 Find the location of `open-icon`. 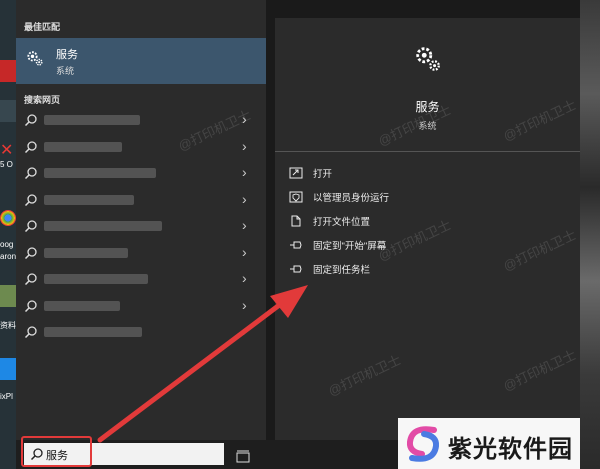

open-icon is located at coordinates (296, 173).